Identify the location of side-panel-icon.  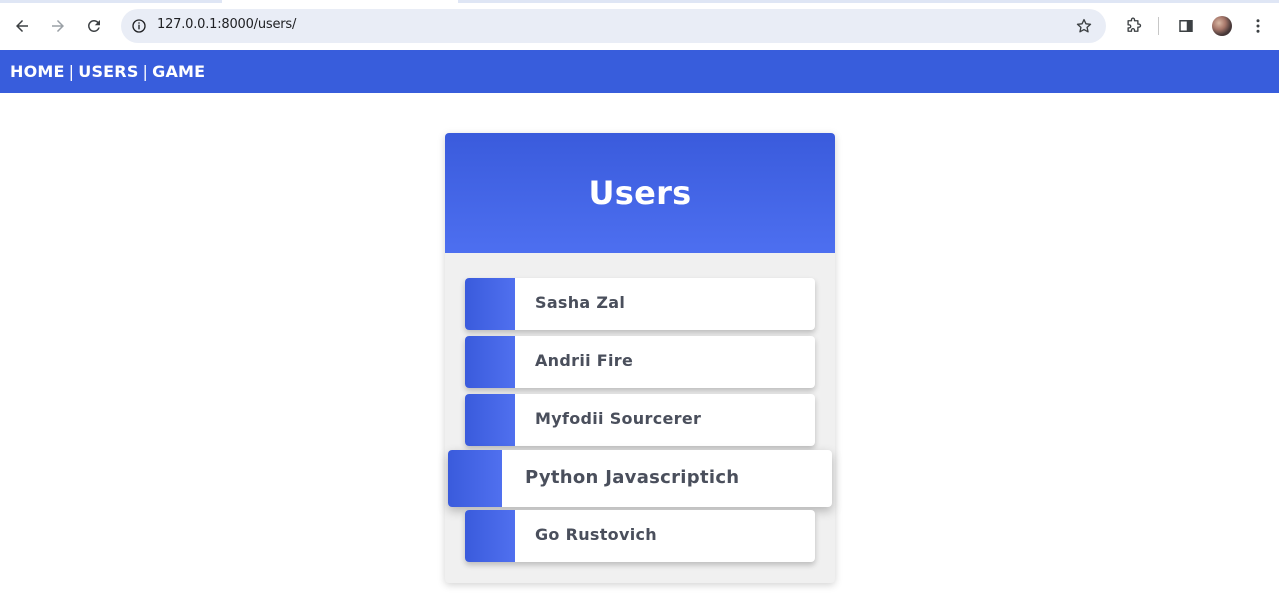
(1186, 26).